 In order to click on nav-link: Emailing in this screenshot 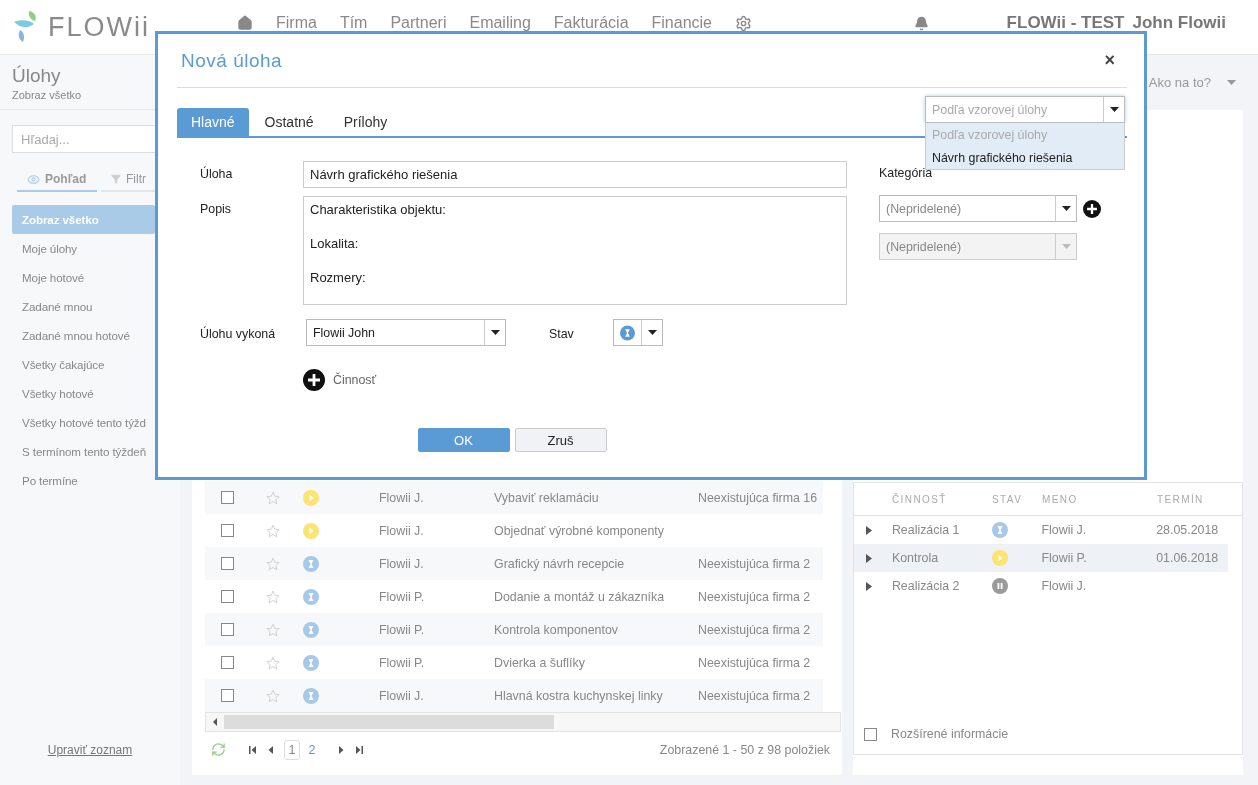, I will do `click(500, 23)`.